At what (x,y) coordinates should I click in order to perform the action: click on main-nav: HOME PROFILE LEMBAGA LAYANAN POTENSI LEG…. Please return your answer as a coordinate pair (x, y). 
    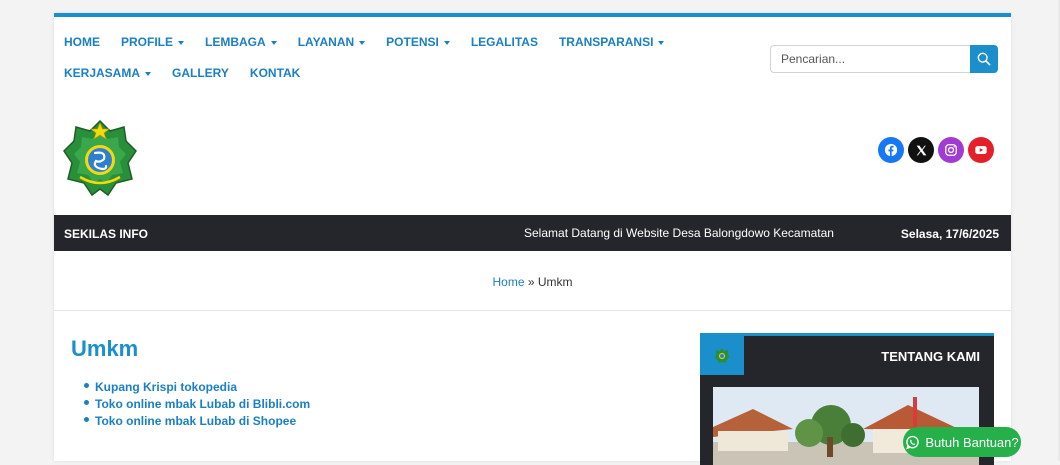
    Looking at the image, I should click on (409, 64).